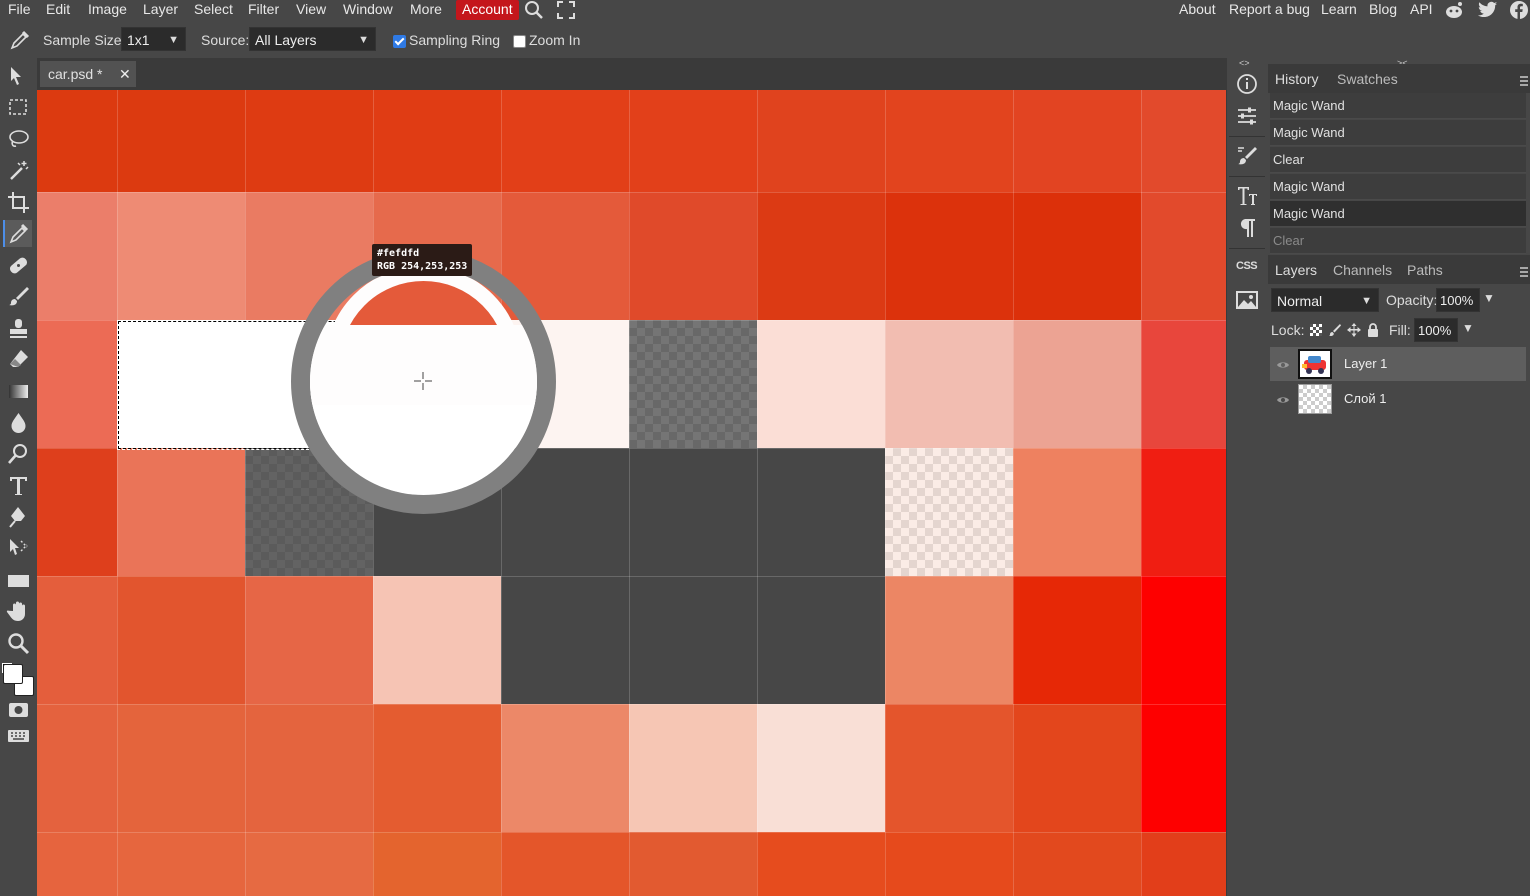  Describe the element at coordinates (423, 381) in the screenshot. I see `crosshair-icon` at that location.